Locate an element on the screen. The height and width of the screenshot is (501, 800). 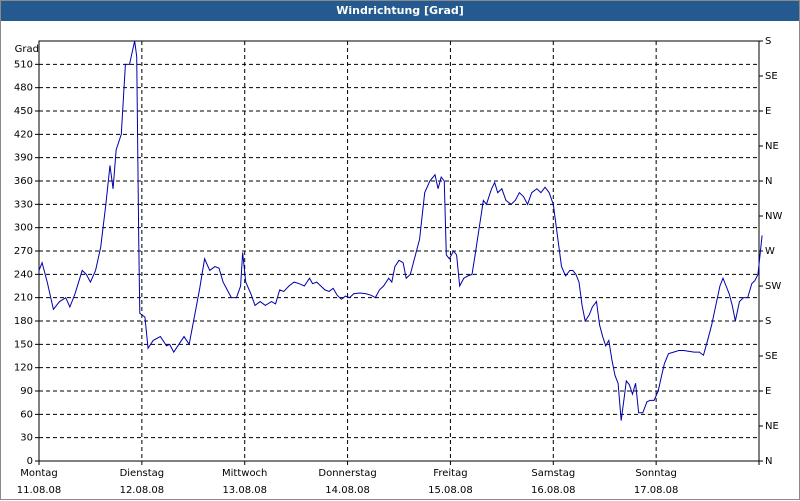
x-tick-day-label: Freitag is located at coordinates (450, 473).